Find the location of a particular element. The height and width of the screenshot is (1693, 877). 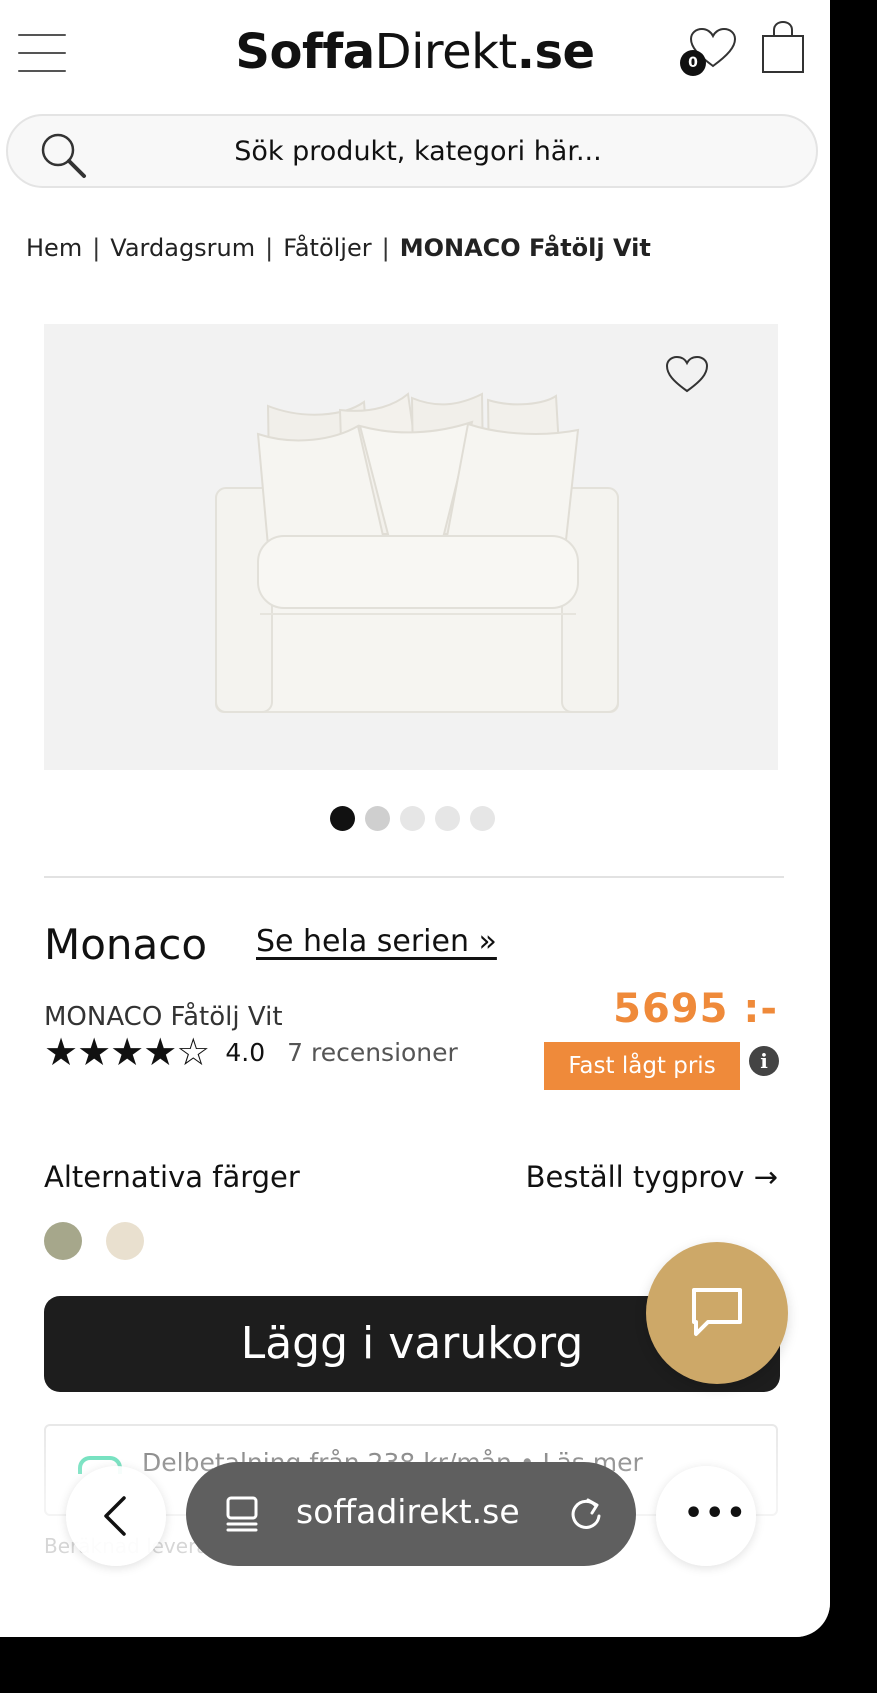

price: 5695 :- is located at coordinates (695, 1009).